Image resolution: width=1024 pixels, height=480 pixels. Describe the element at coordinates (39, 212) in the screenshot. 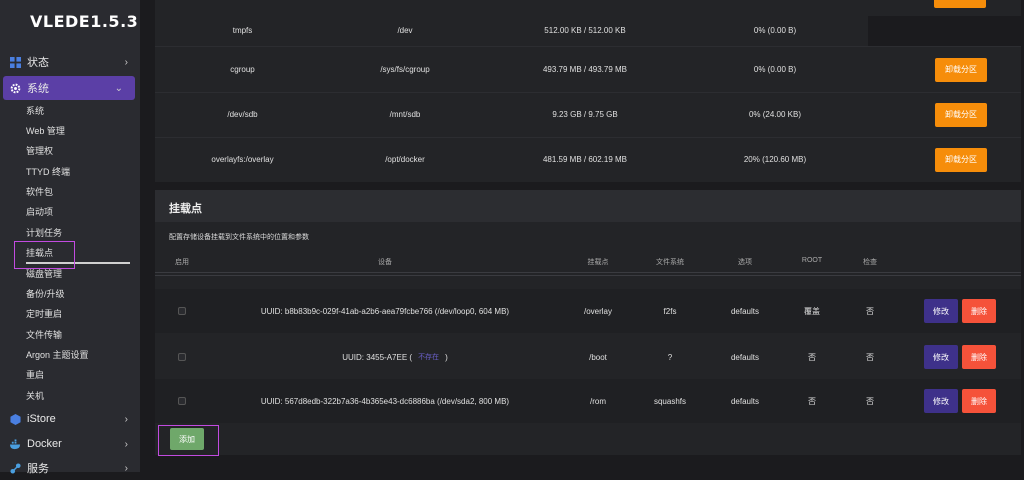

I see `sub-item-startup: 启动项` at that location.